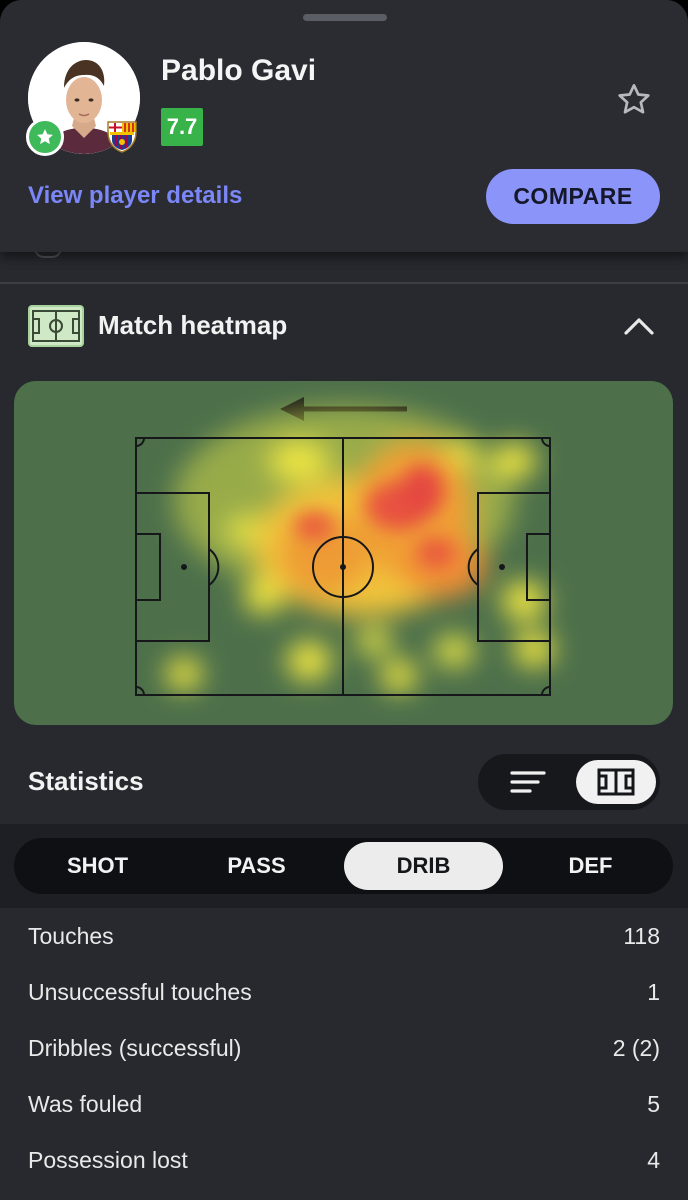 The width and height of the screenshot is (688, 1200). Describe the element at coordinates (423, 866) in the screenshot. I see `tab-drib: DRIB` at that location.